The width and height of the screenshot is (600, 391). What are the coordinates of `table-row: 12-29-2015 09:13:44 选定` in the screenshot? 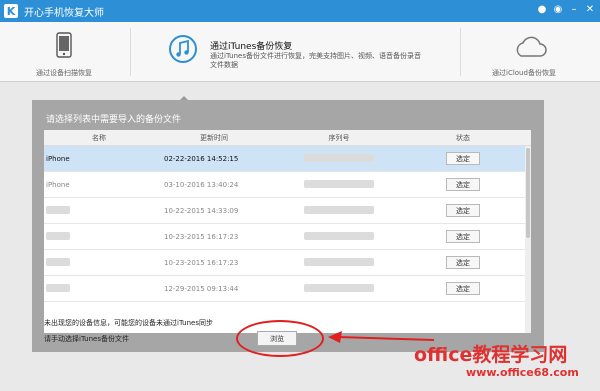 It's located at (287, 289).